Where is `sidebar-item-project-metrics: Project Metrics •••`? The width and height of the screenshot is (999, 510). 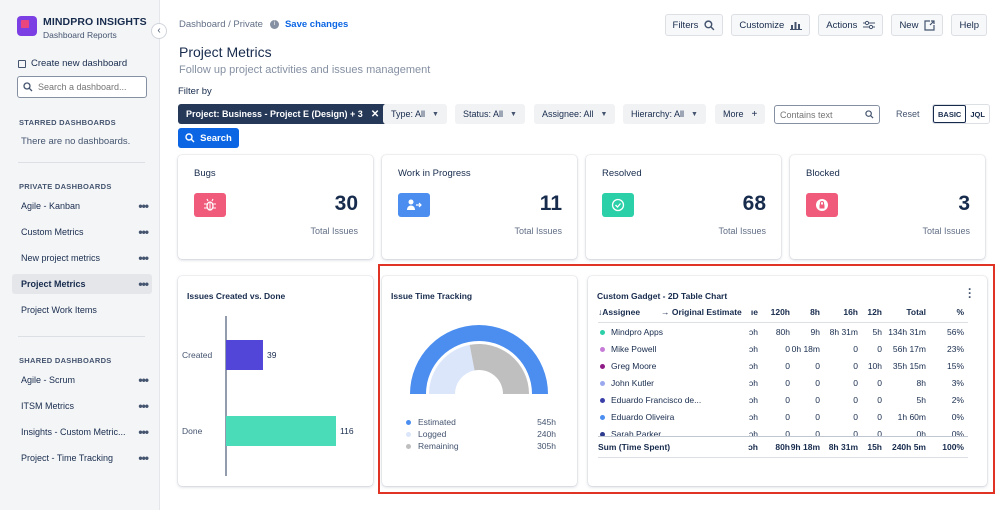
sidebar-item-project-metrics: Project Metrics ••• is located at coordinates (82, 284).